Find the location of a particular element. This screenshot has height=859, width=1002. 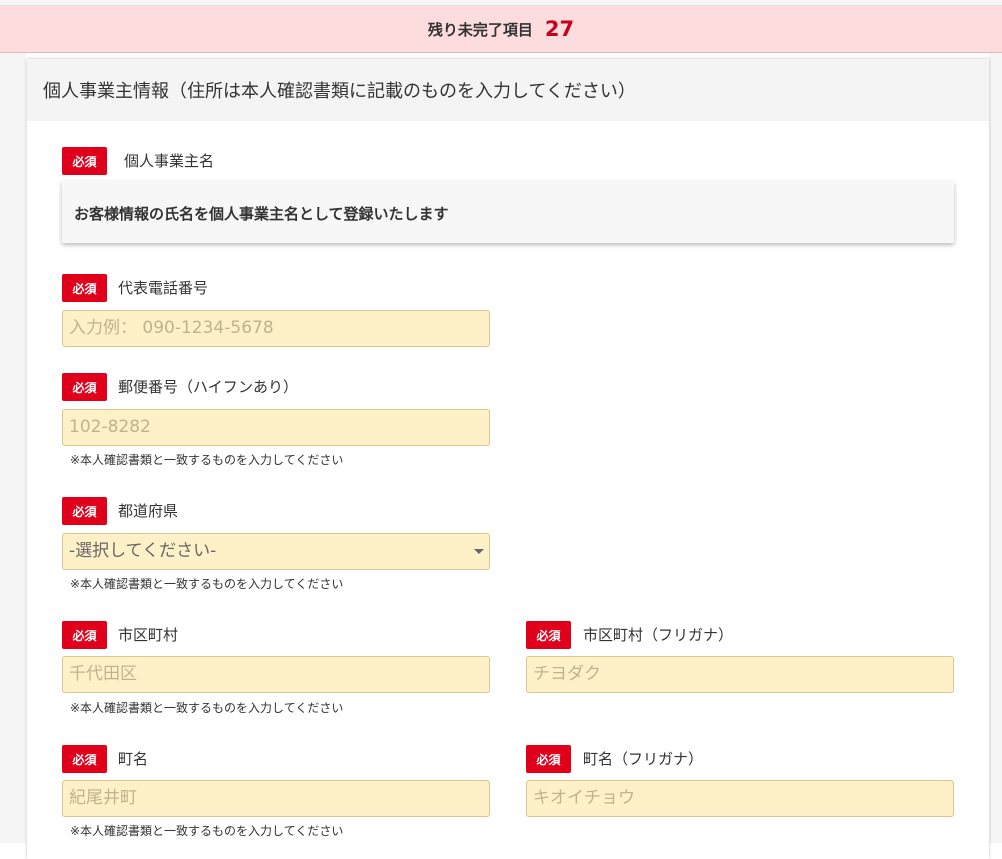

phone-input: 入力例： 090-1234-5678 is located at coordinates (276, 328).